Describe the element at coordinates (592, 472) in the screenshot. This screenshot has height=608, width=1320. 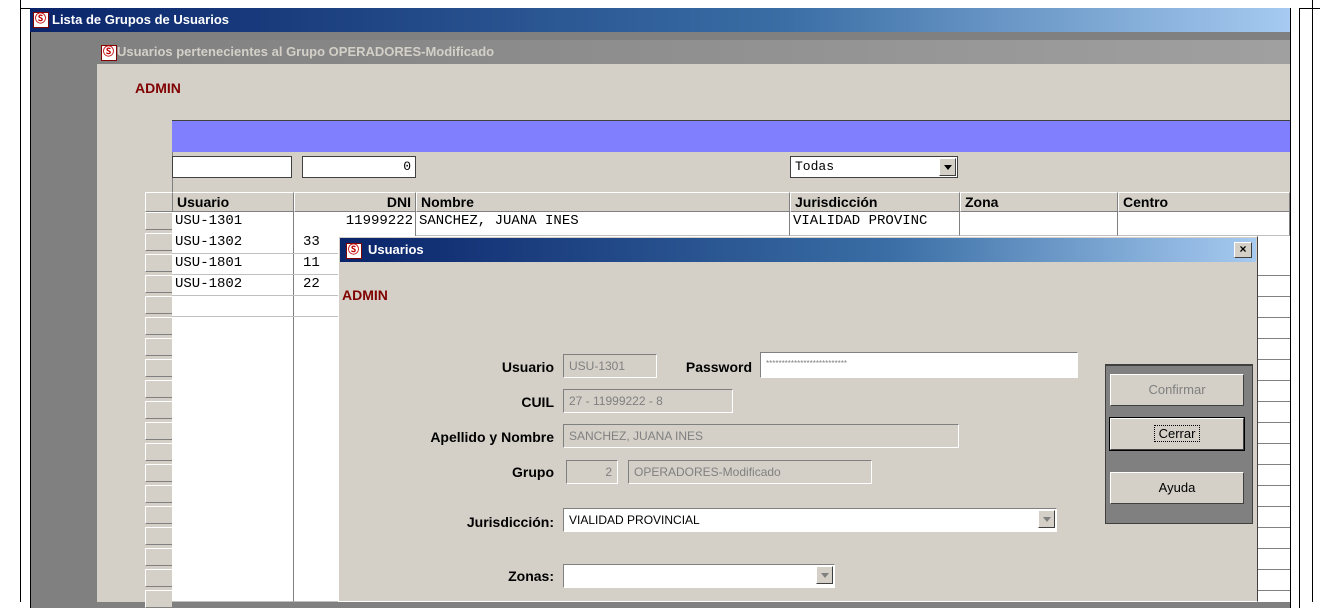
I see `grupo-number-field: 2` at that location.